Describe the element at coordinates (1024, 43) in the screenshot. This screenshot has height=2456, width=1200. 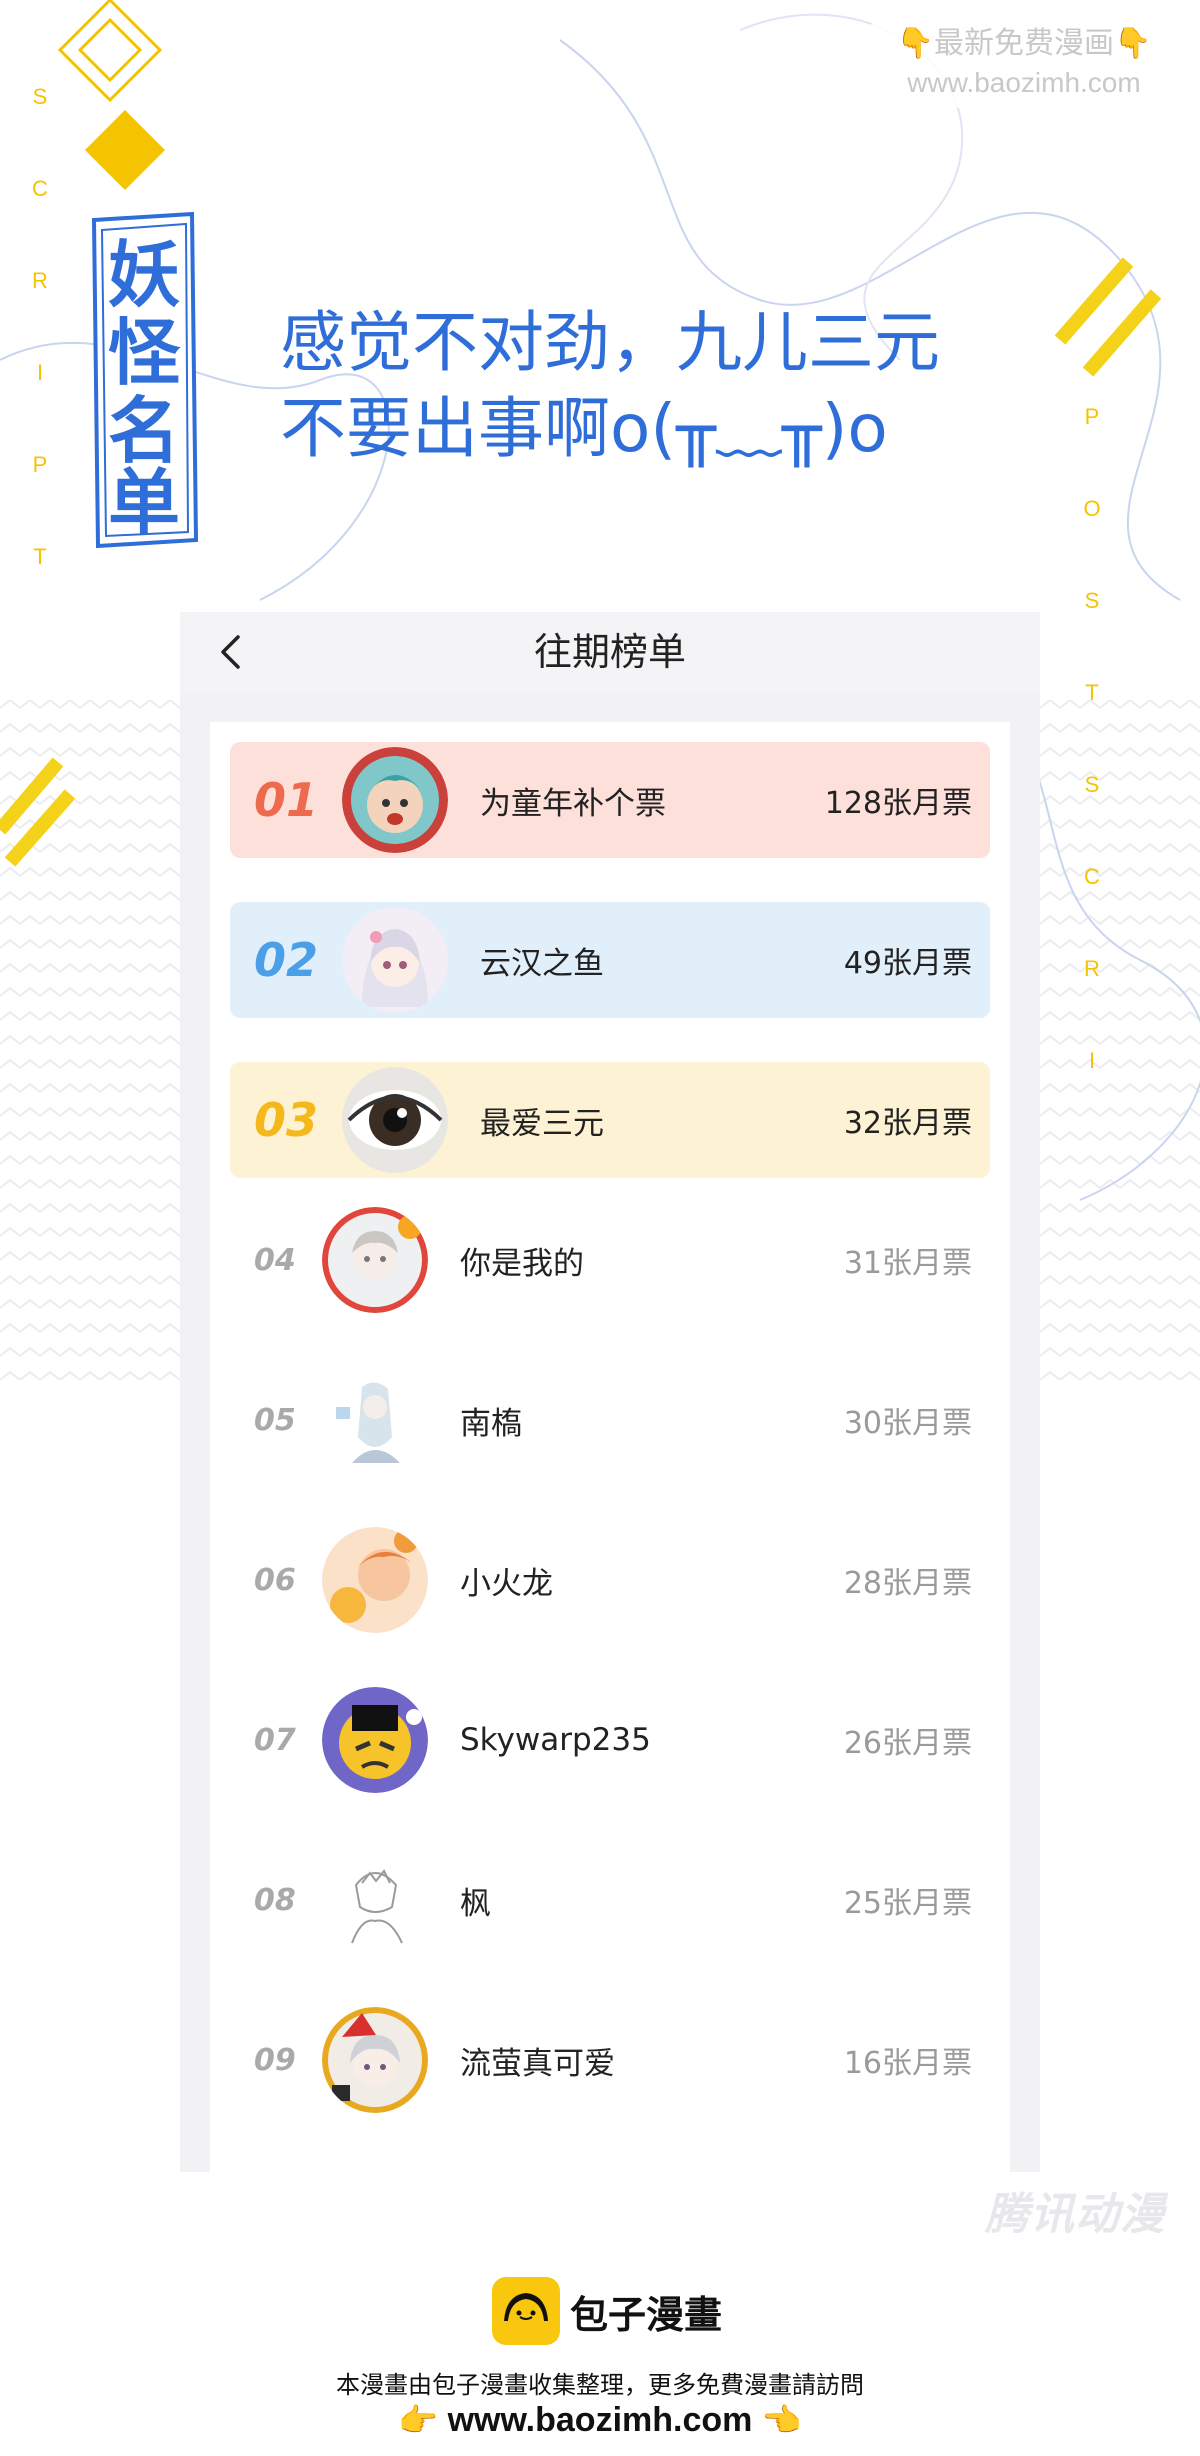
I see `watermark-line1: 👇最新免费漫画👇` at that location.